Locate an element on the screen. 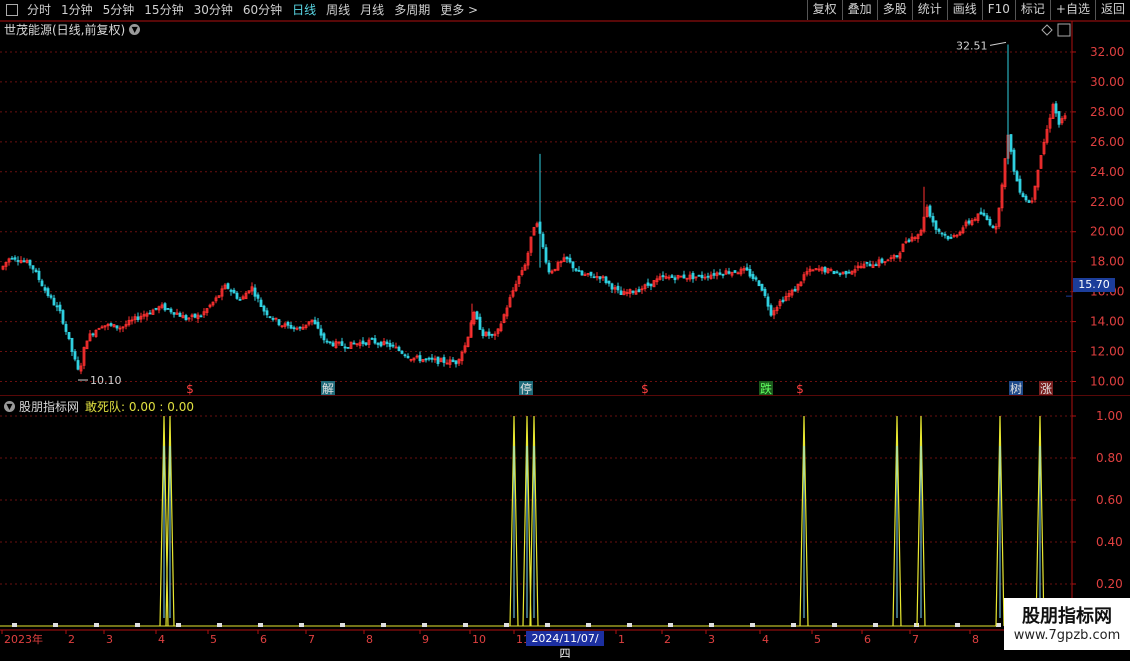  indicator-series-label: 敢死队: 0.00 : 0.00 is located at coordinates (139, 407).